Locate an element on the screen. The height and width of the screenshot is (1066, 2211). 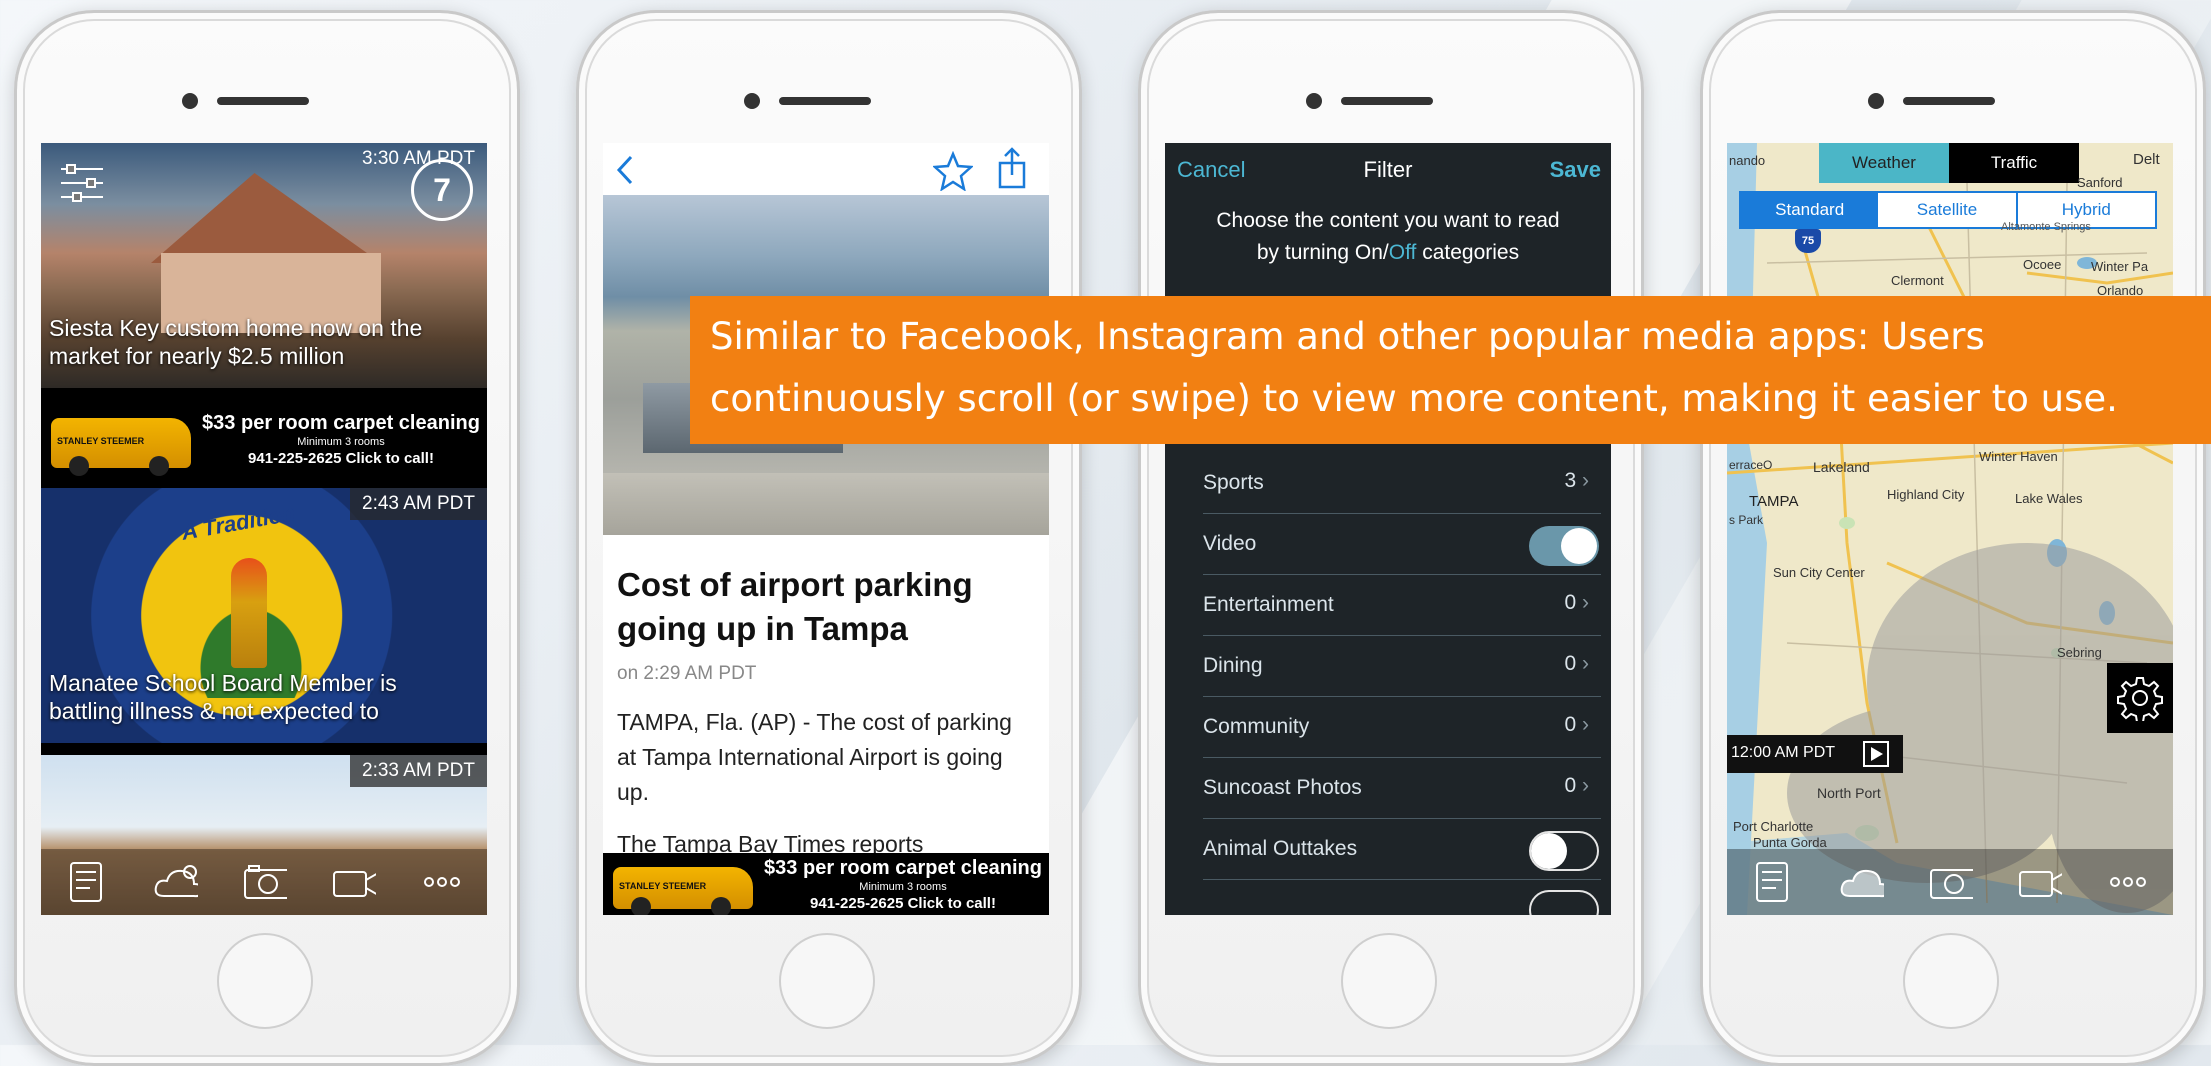
filter-row-animal-outtakes: Animal Outtakes is located at coordinates (1388, 849).